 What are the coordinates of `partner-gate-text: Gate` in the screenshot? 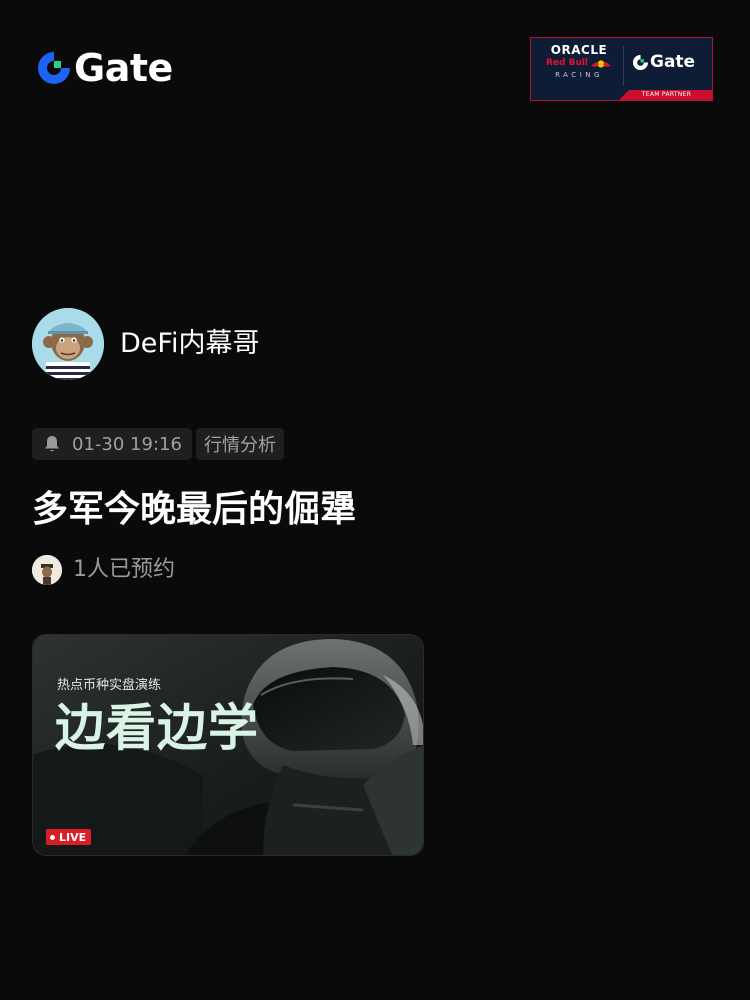 It's located at (673, 62).